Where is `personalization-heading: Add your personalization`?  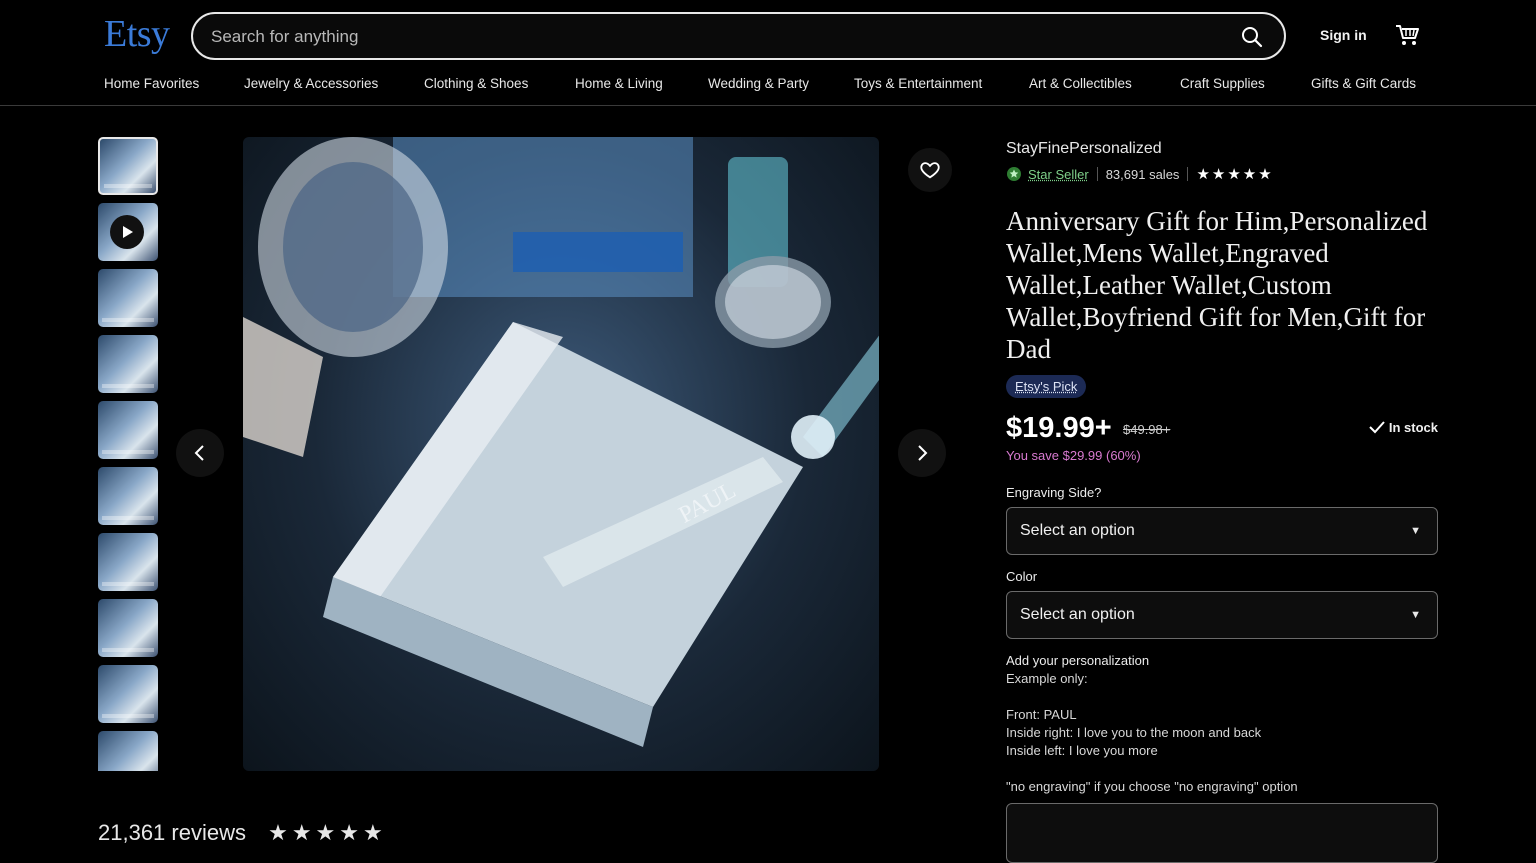
personalization-heading: Add your personalization is located at coordinates (1222, 660).